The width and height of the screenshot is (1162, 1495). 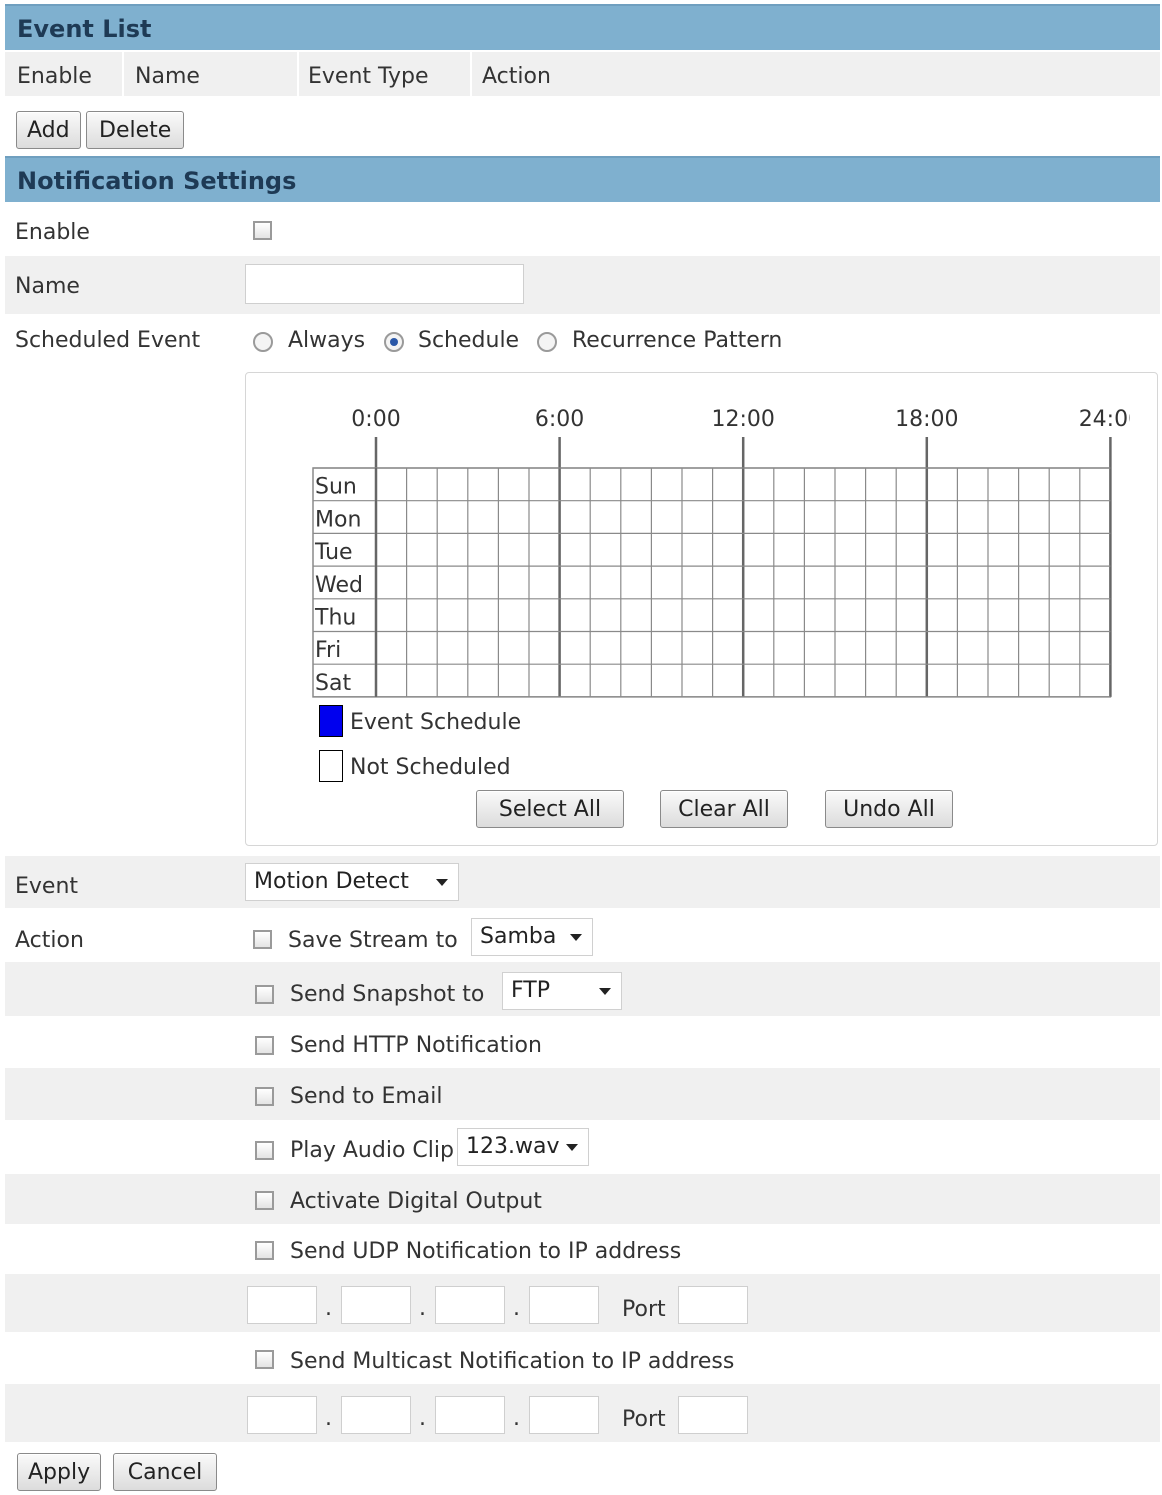 I want to click on hour-label: 0:00, so click(x=375, y=419).